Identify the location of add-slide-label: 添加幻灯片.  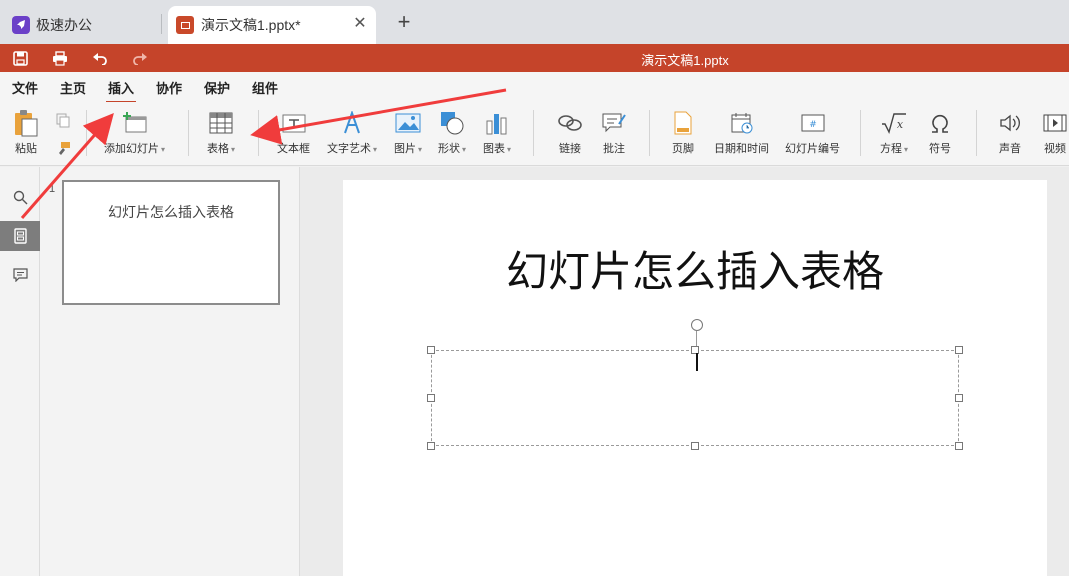
(131, 149).